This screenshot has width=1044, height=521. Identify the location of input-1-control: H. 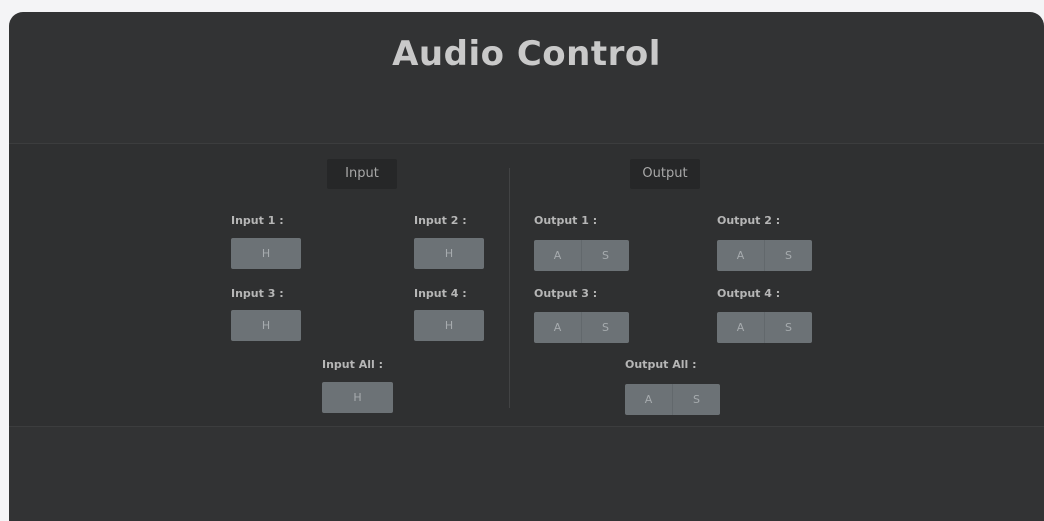
(266, 253).